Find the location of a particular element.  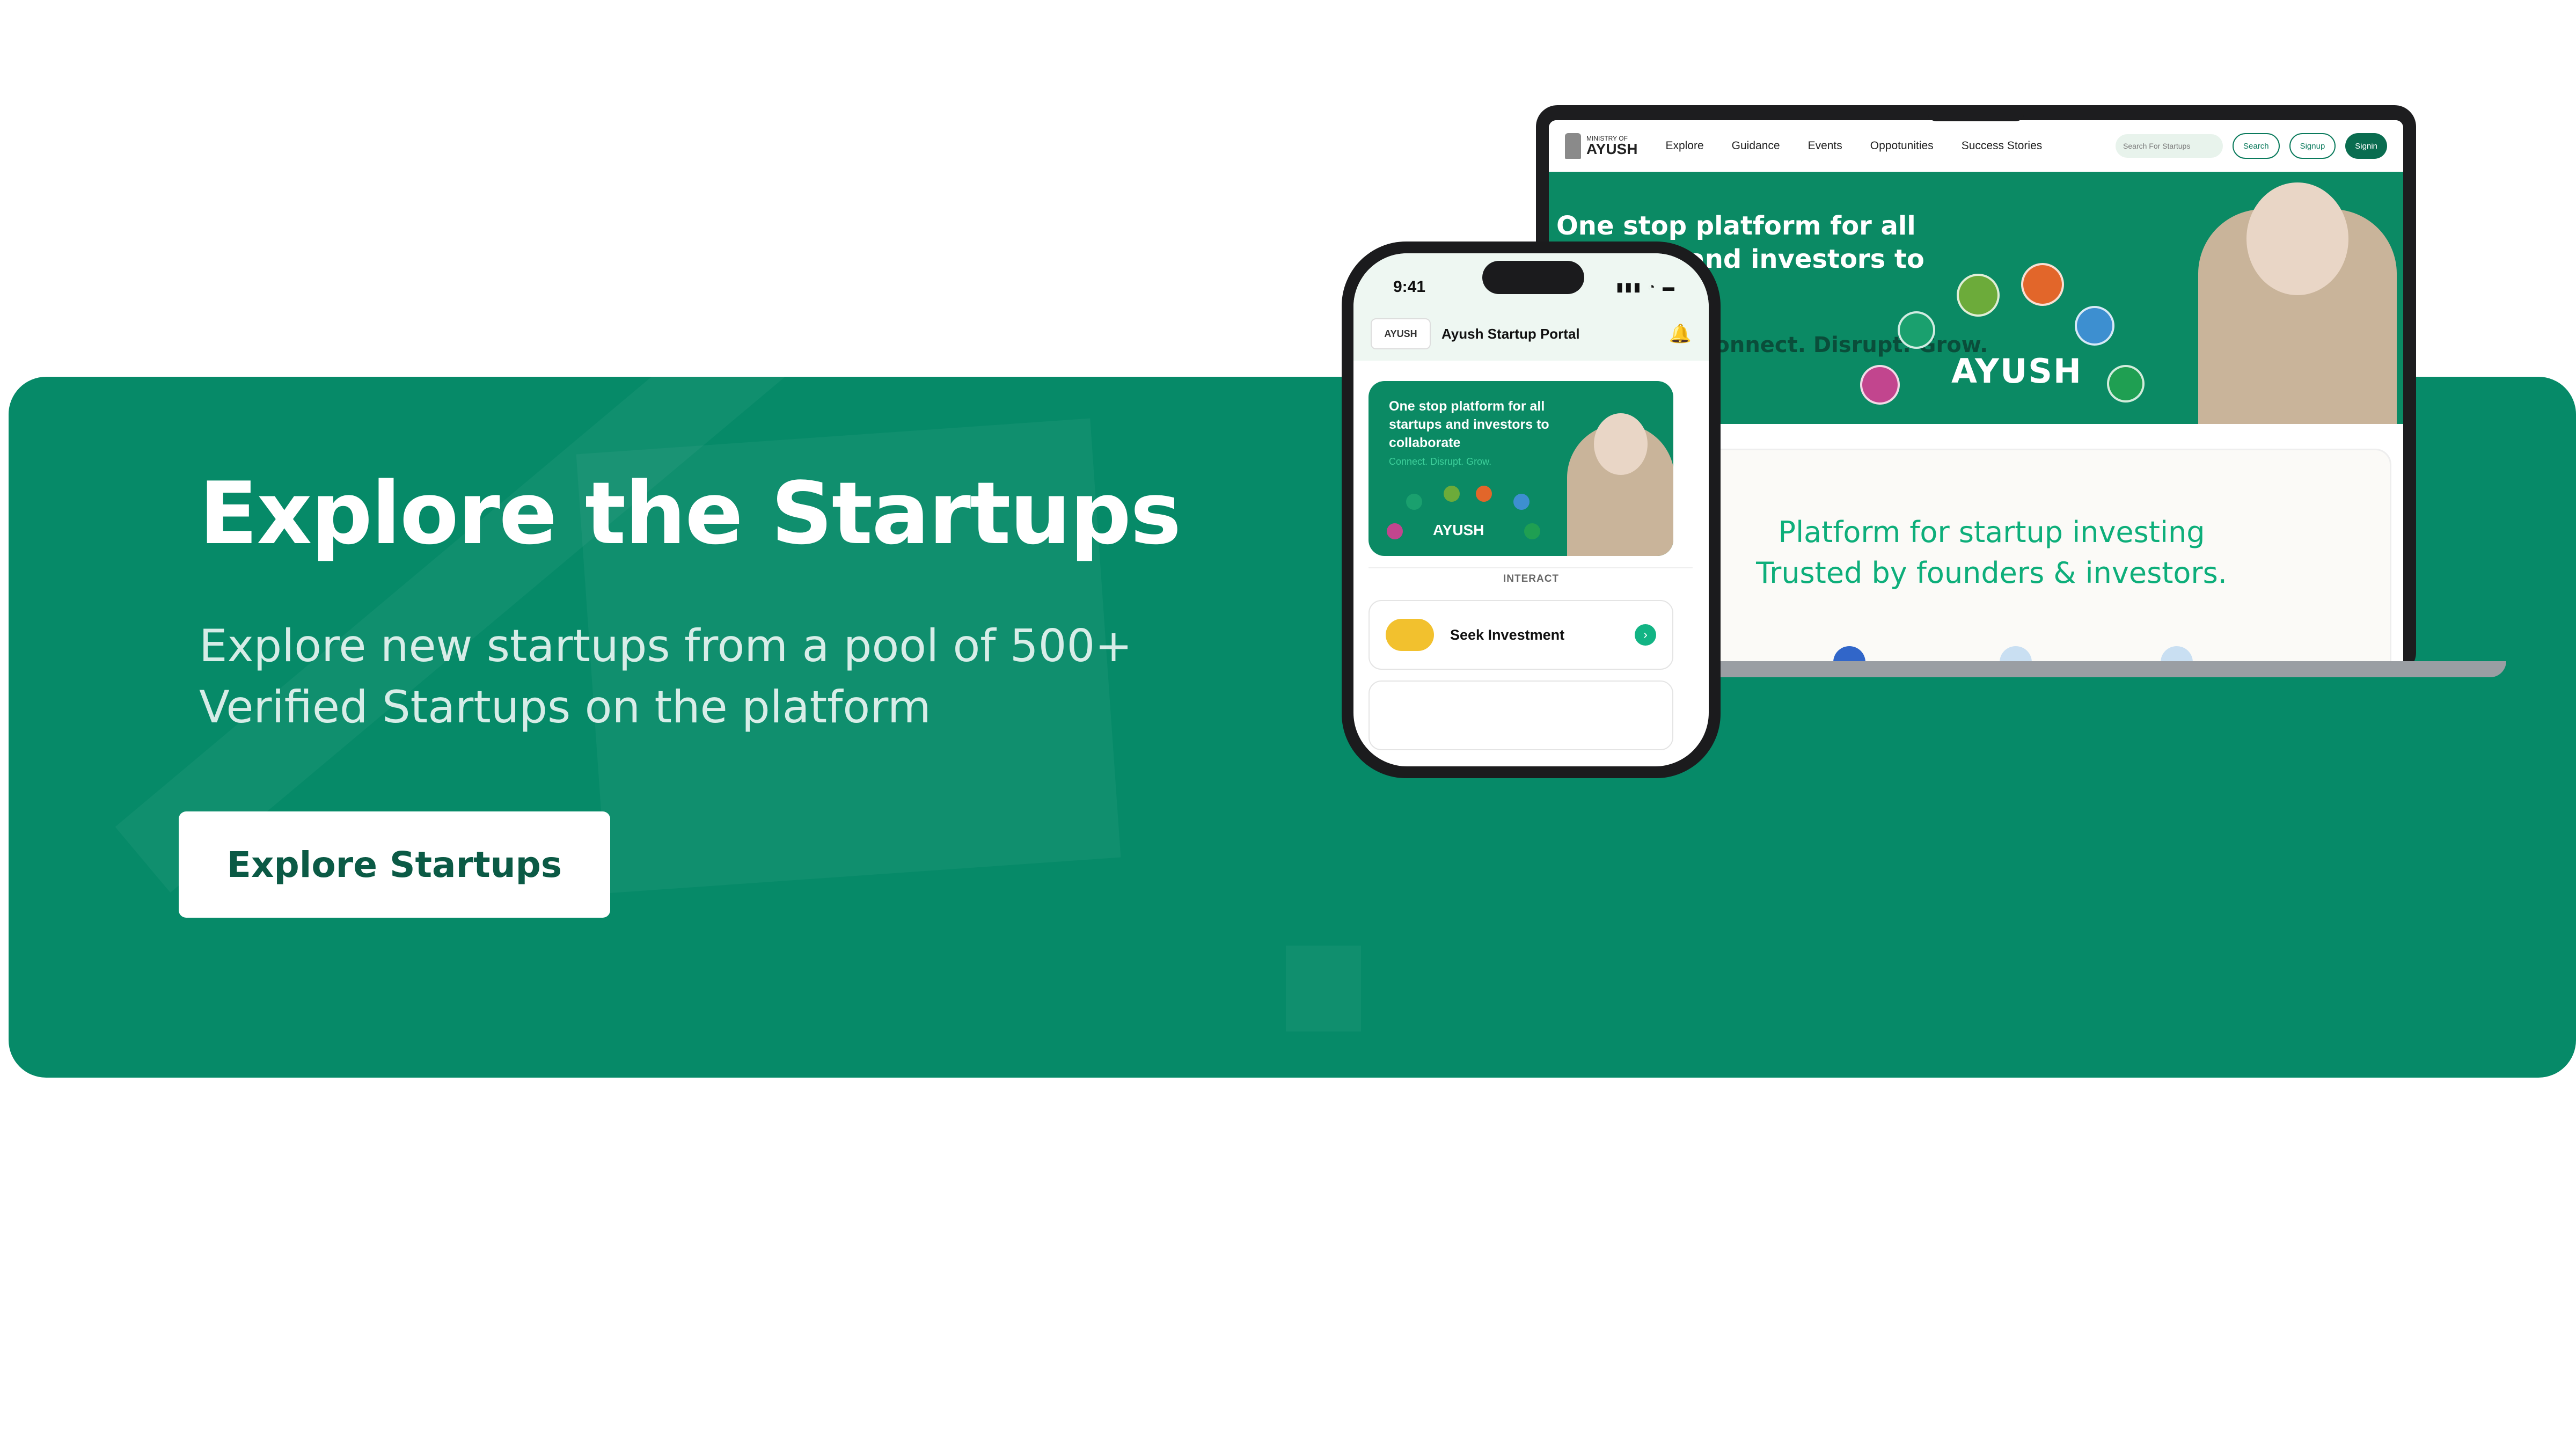

signup-button: Signup is located at coordinates (2312, 146).